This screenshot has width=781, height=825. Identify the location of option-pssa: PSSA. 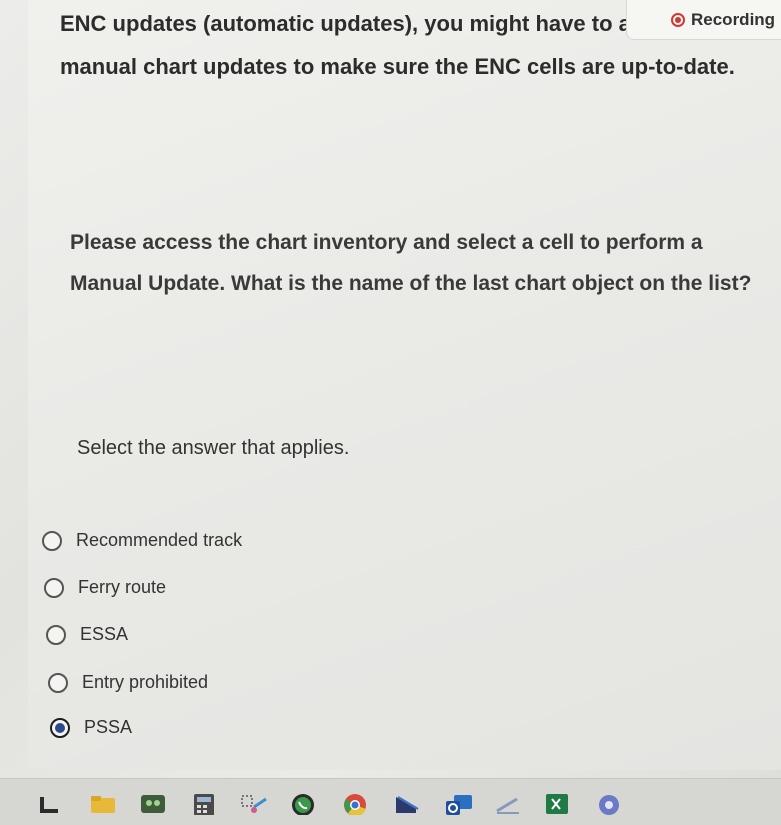
(91, 727).